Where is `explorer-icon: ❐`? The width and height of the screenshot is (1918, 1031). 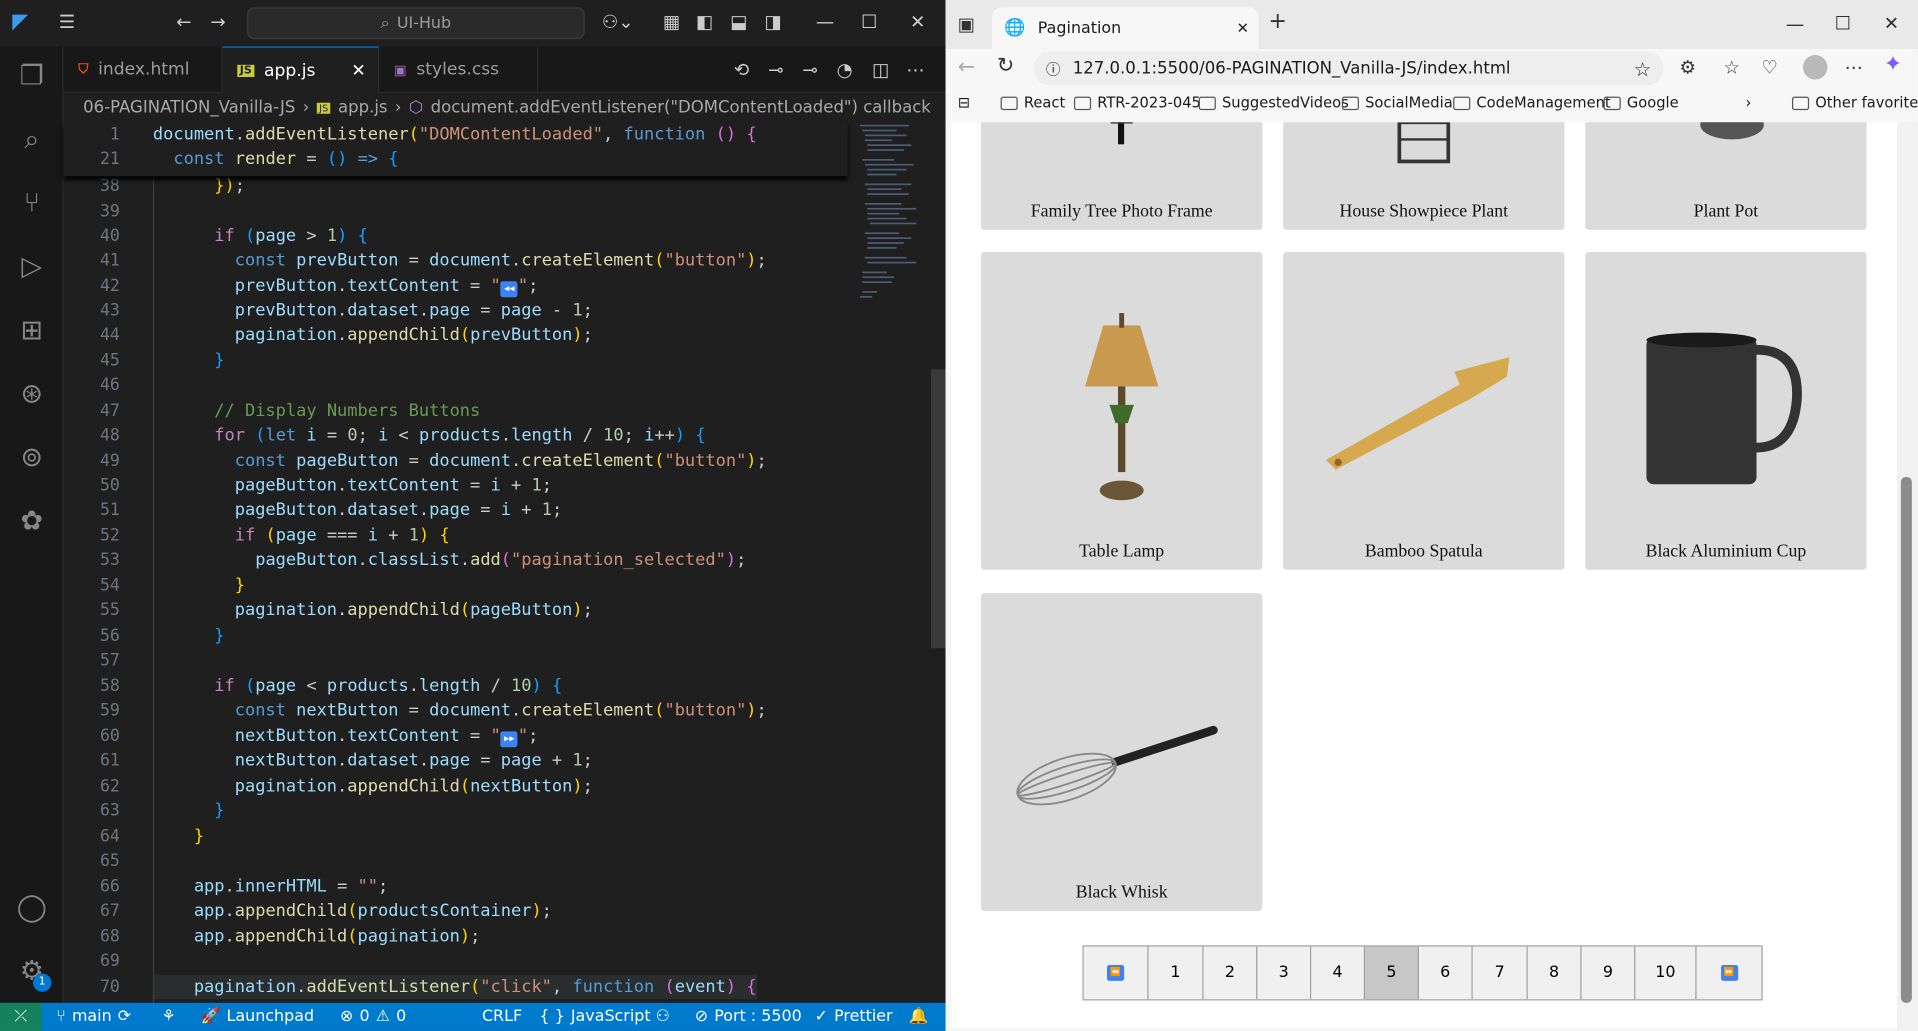 explorer-icon: ❐ is located at coordinates (31, 75).